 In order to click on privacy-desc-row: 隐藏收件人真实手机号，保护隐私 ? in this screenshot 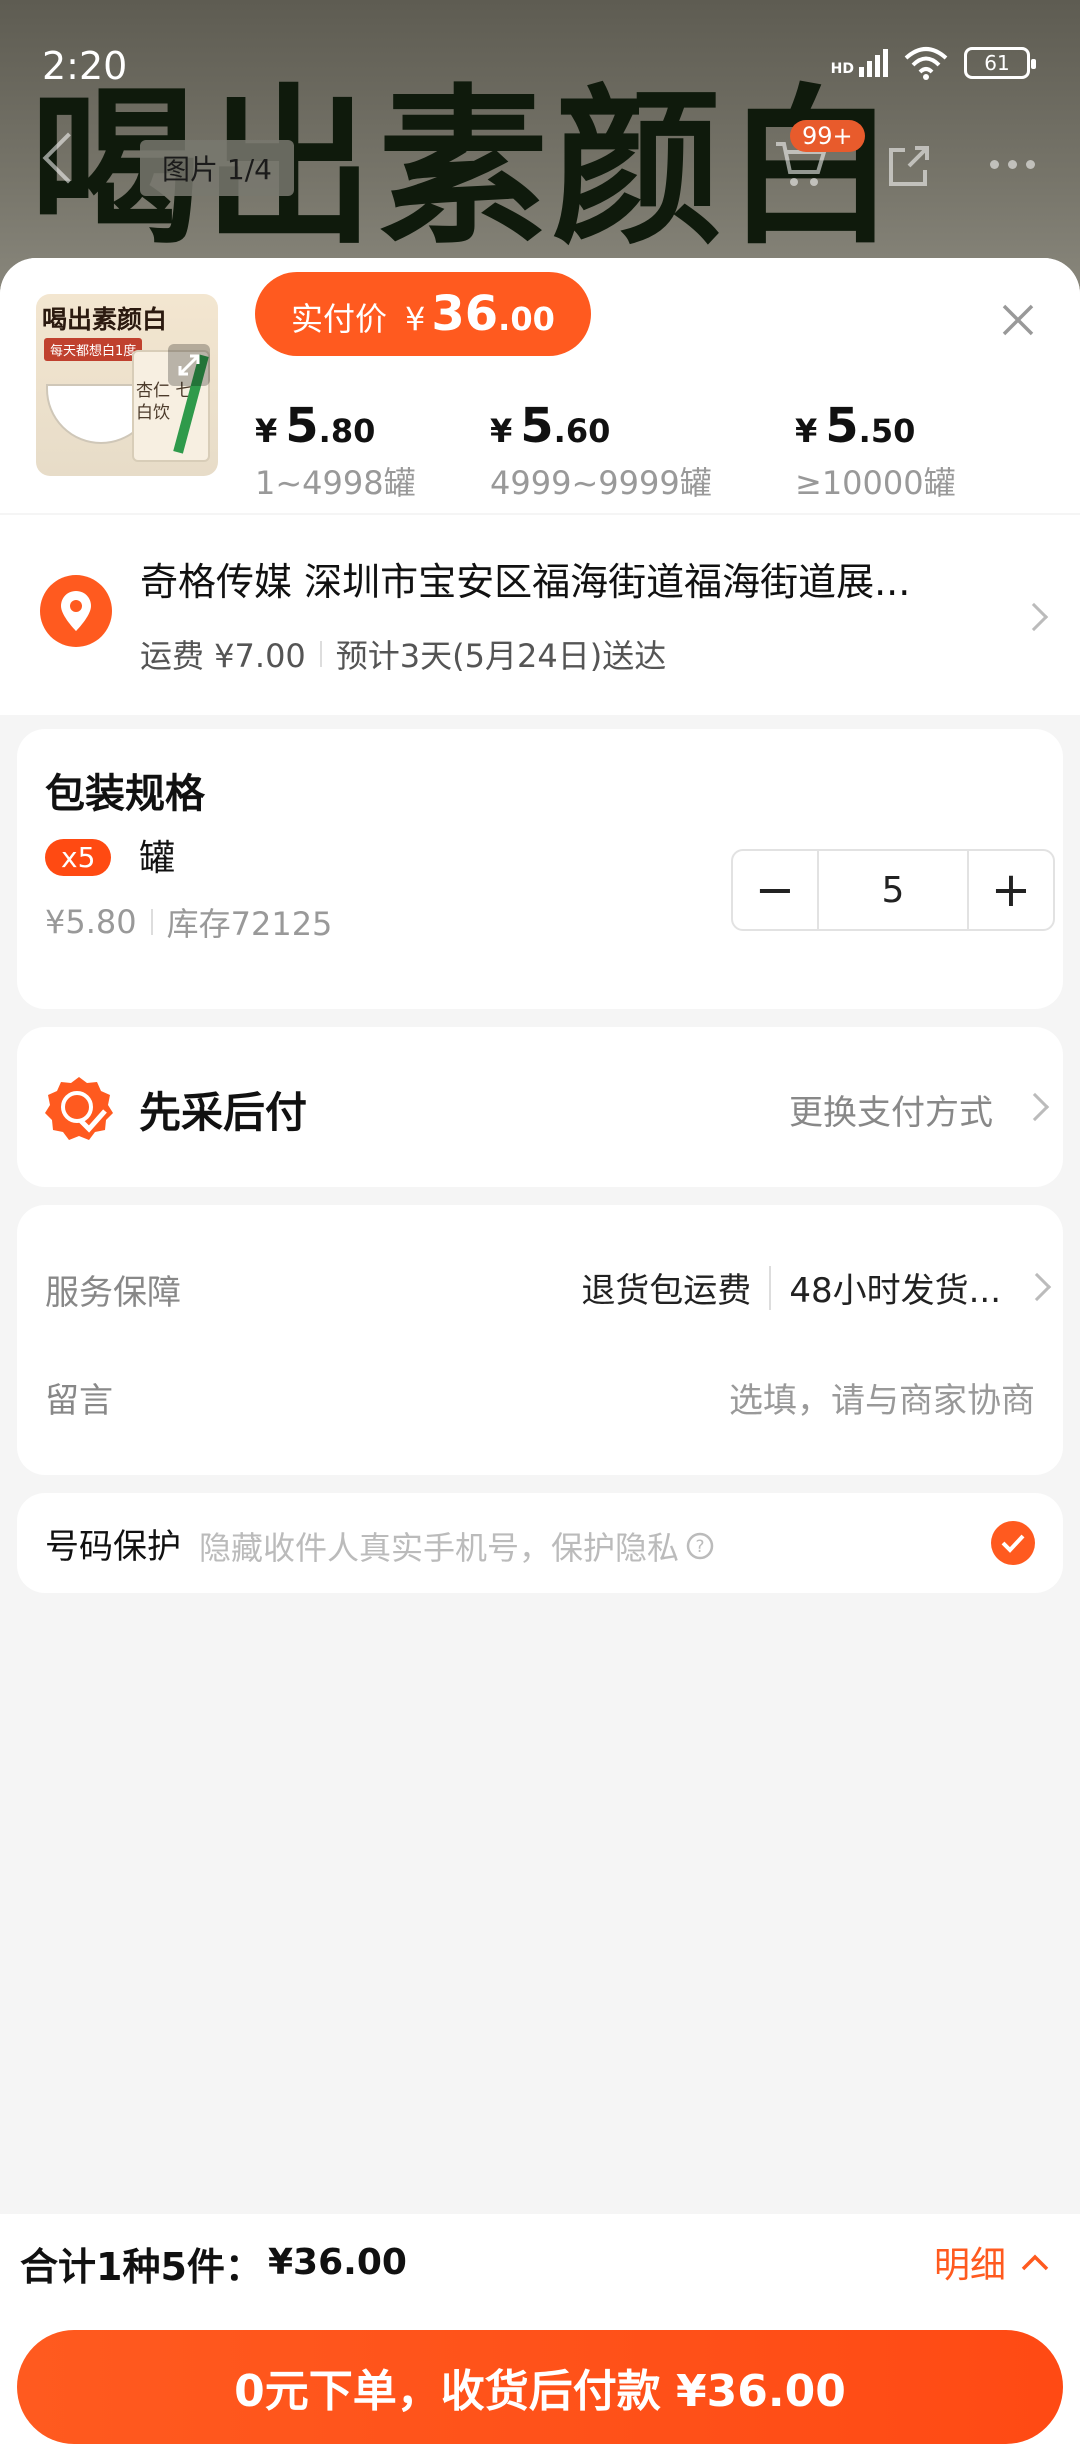, I will do `click(457, 1546)`.